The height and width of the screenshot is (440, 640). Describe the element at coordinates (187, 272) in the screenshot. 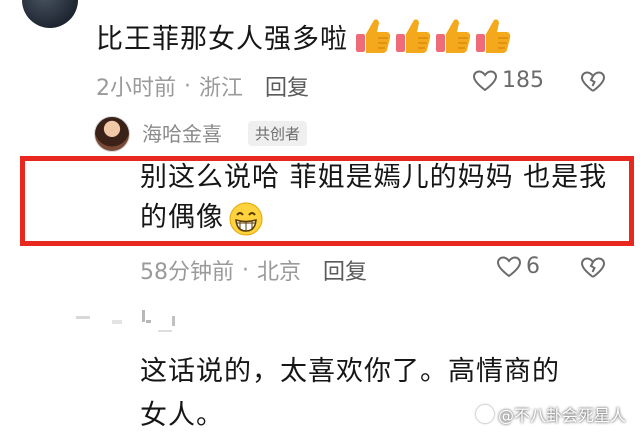

I see `reply-time: 58分钟前` at that location.